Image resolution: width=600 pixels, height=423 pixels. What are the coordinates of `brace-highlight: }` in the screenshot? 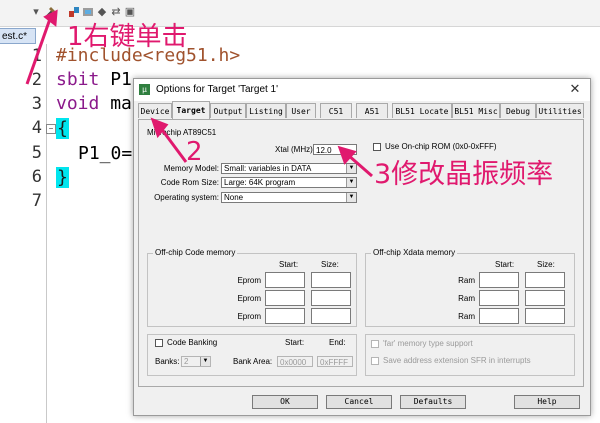 It's located at (62, 177).